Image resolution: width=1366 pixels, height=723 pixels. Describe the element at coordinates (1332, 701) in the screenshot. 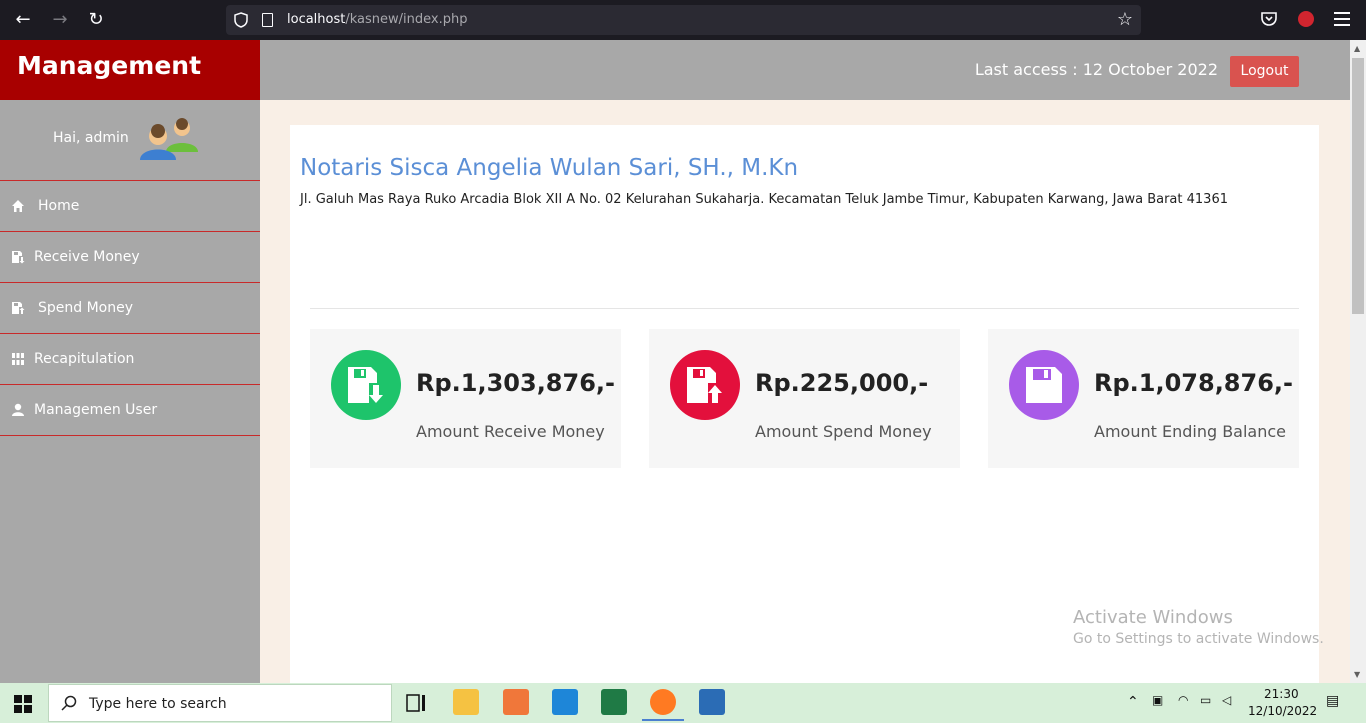

I see `notification-icon: ▤` at that location.